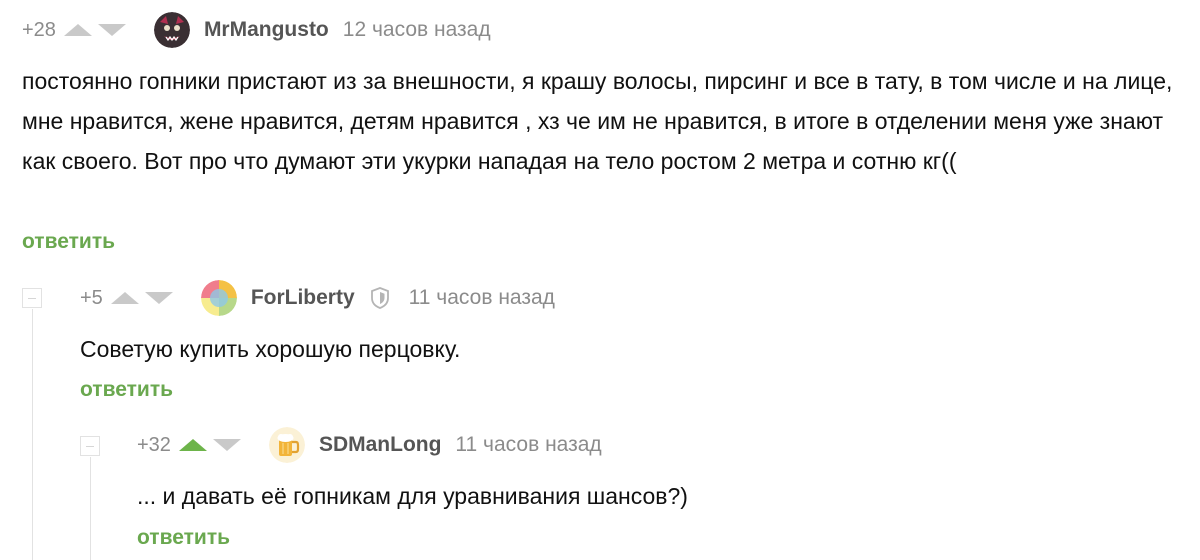 This screenshot has height=560, width=1200. I want to click on comment-rating: +28, so click(39, 29).